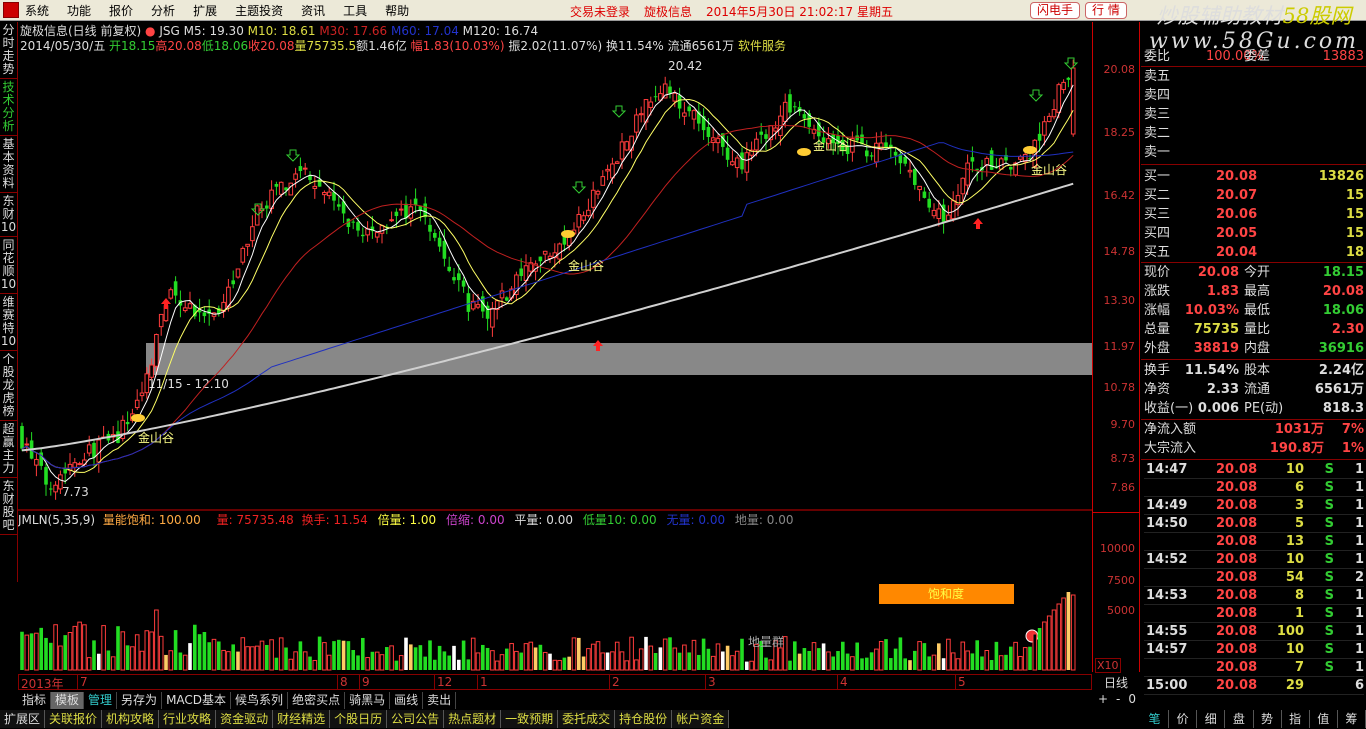  I want to click on toolbar-button: 另存为, so click(140, 700).